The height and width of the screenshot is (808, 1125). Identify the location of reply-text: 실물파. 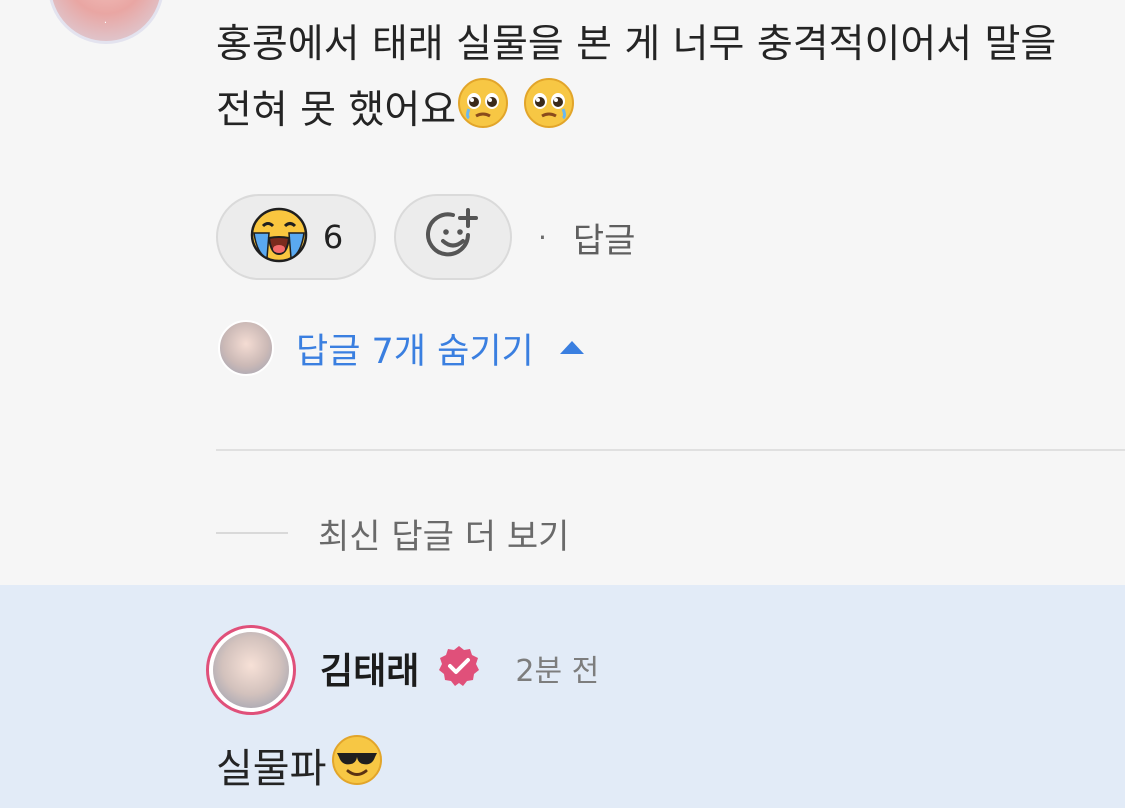
(271, 769).